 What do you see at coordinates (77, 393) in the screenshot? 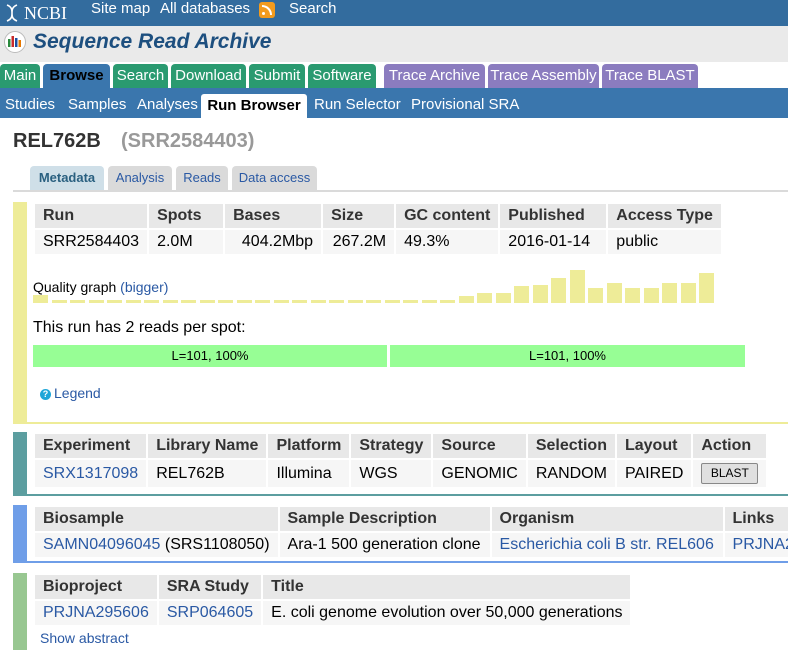
I see `legend-link-label: Legend` at bounding box center [77, 393].